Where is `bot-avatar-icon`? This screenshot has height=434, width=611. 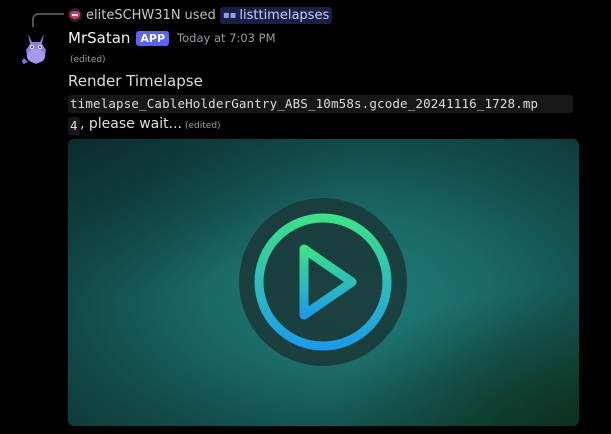 bot-avatar-icon is located at coordinates (36, 48).